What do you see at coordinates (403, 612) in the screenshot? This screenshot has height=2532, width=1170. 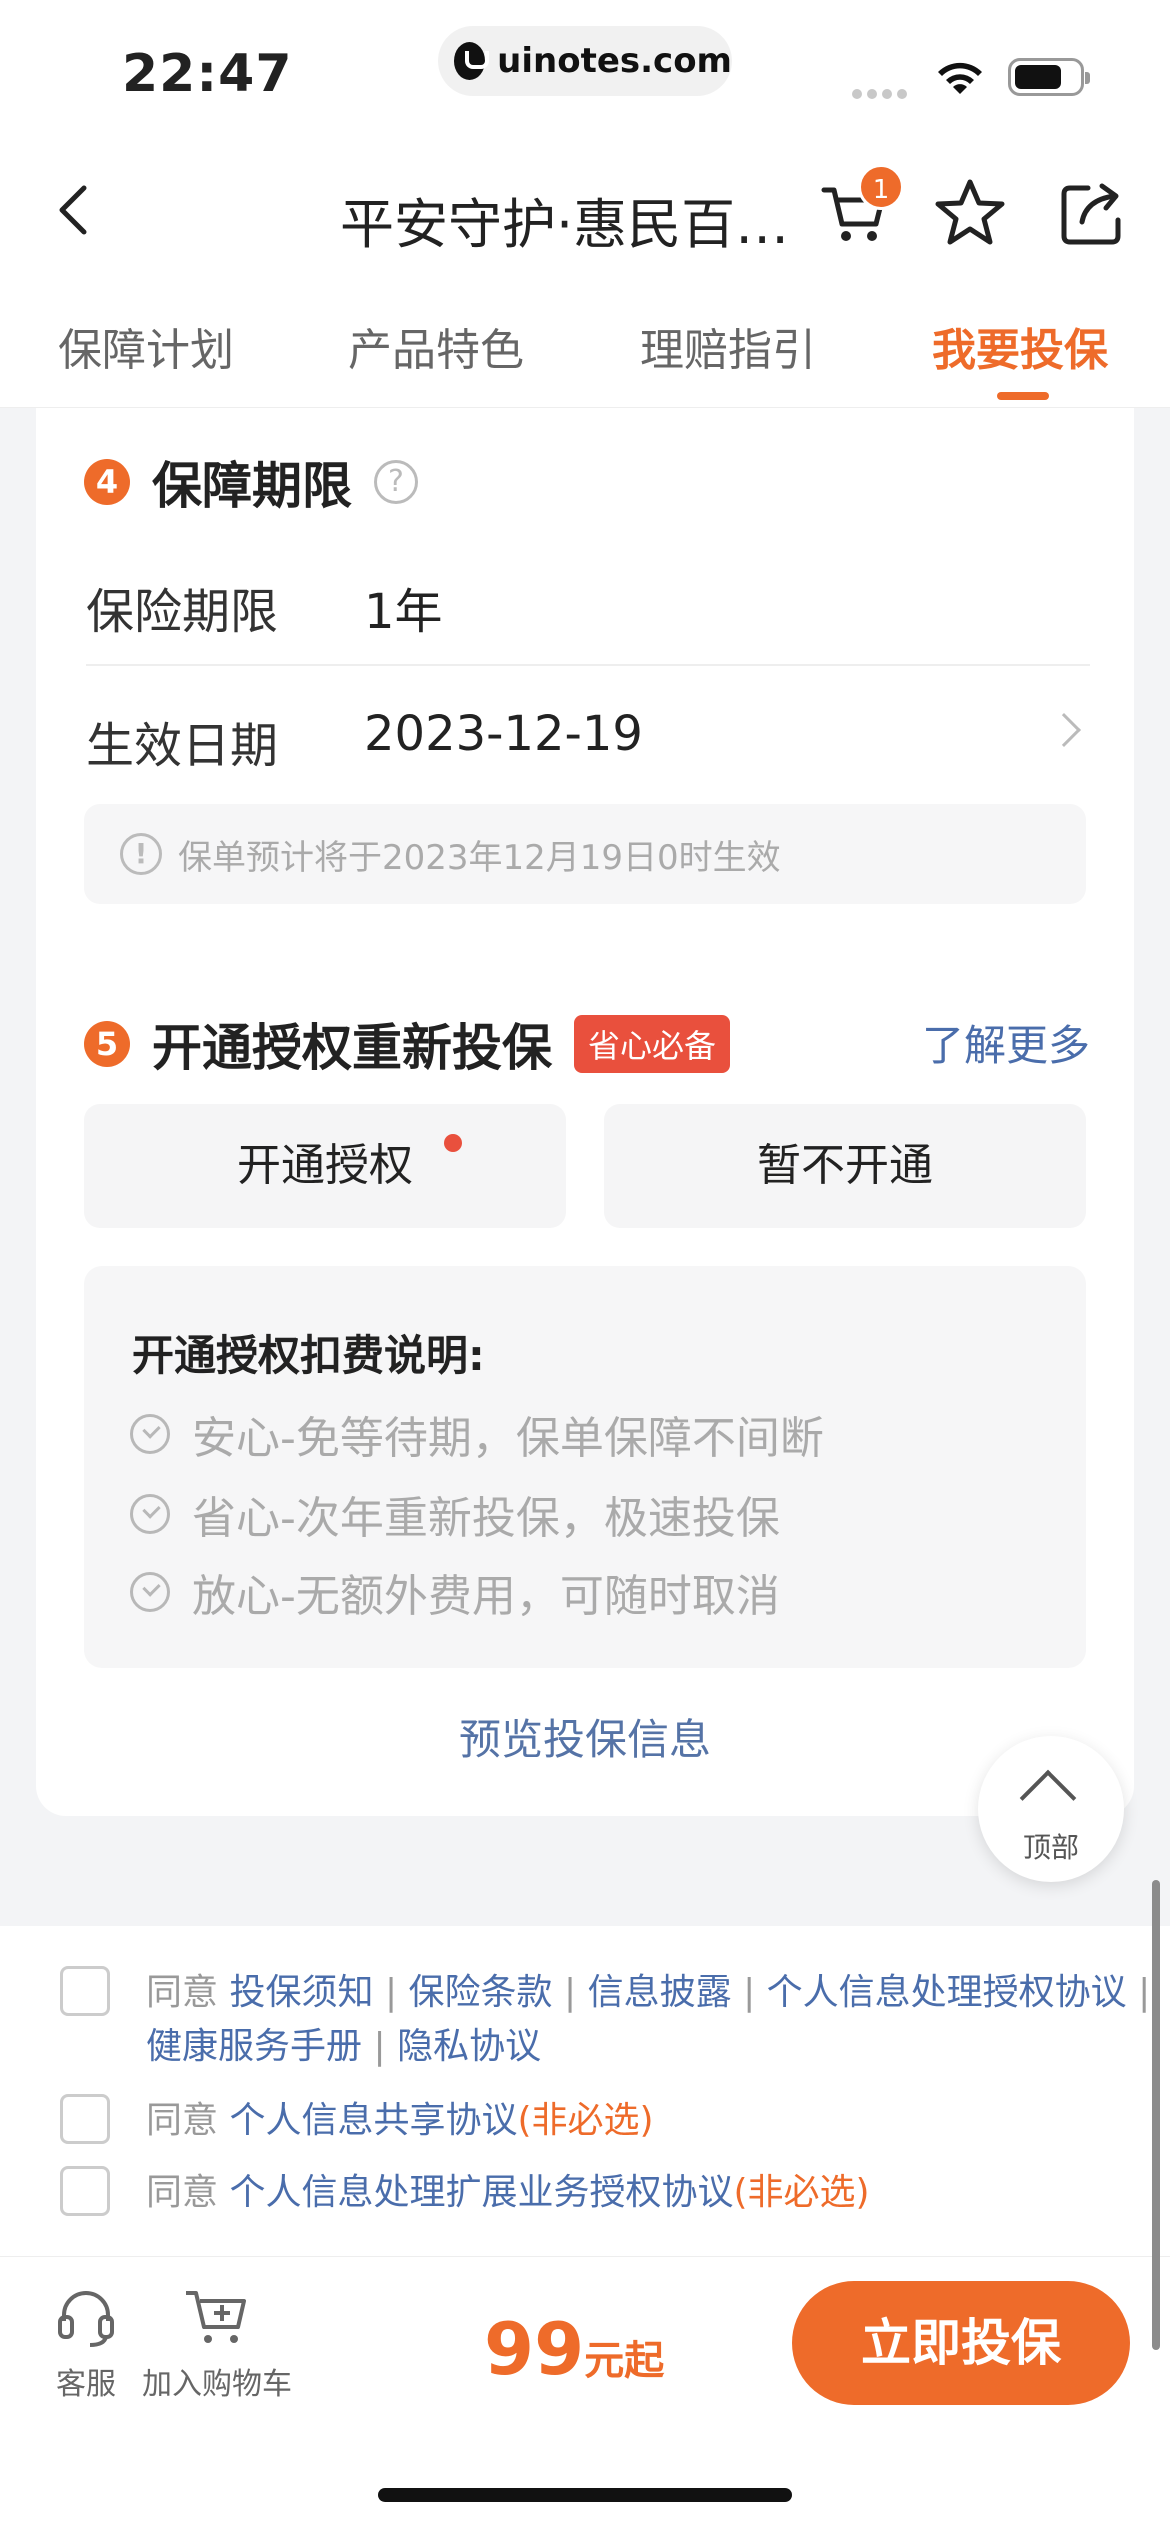 I see `term-value: 1年` at bounding box center [403, 612].